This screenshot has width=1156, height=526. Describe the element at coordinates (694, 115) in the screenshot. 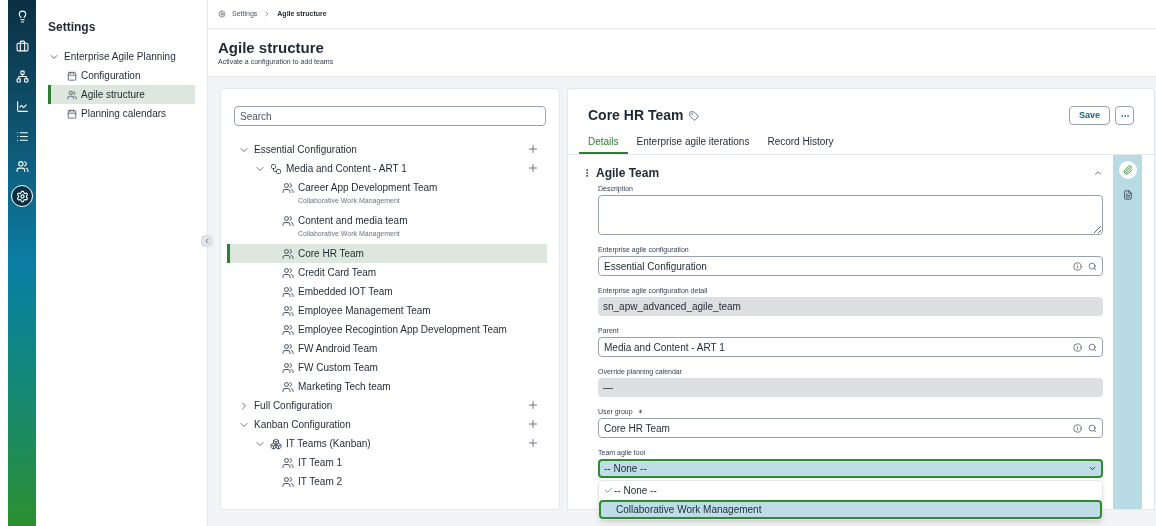

I see `tag-icon` at that location.